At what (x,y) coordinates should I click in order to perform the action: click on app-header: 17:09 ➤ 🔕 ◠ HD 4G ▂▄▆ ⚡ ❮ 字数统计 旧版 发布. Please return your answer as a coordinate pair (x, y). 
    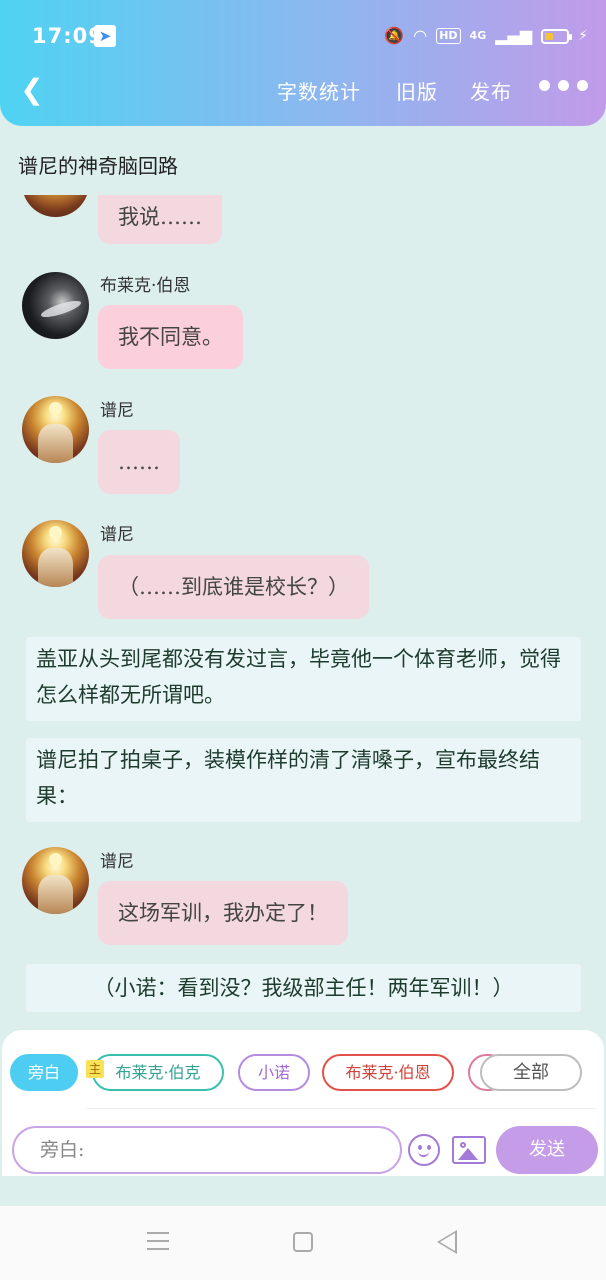
    Looking at the image, I should click on (303, 63).